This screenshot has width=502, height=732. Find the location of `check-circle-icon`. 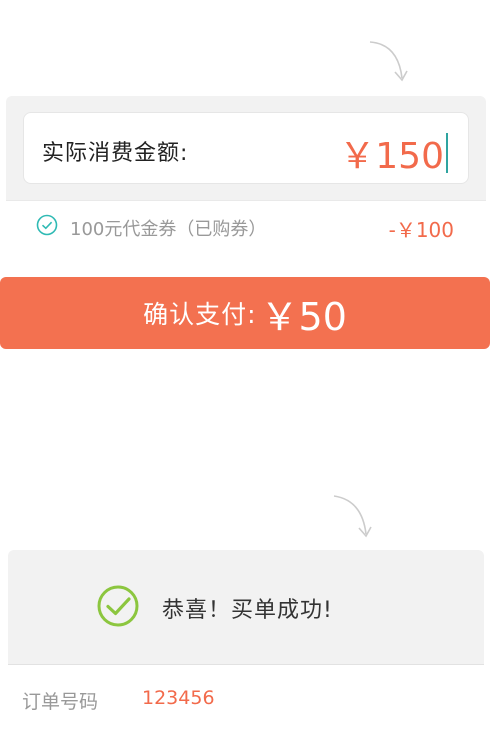

check-circle-icon is located at coordinates (47, 225).